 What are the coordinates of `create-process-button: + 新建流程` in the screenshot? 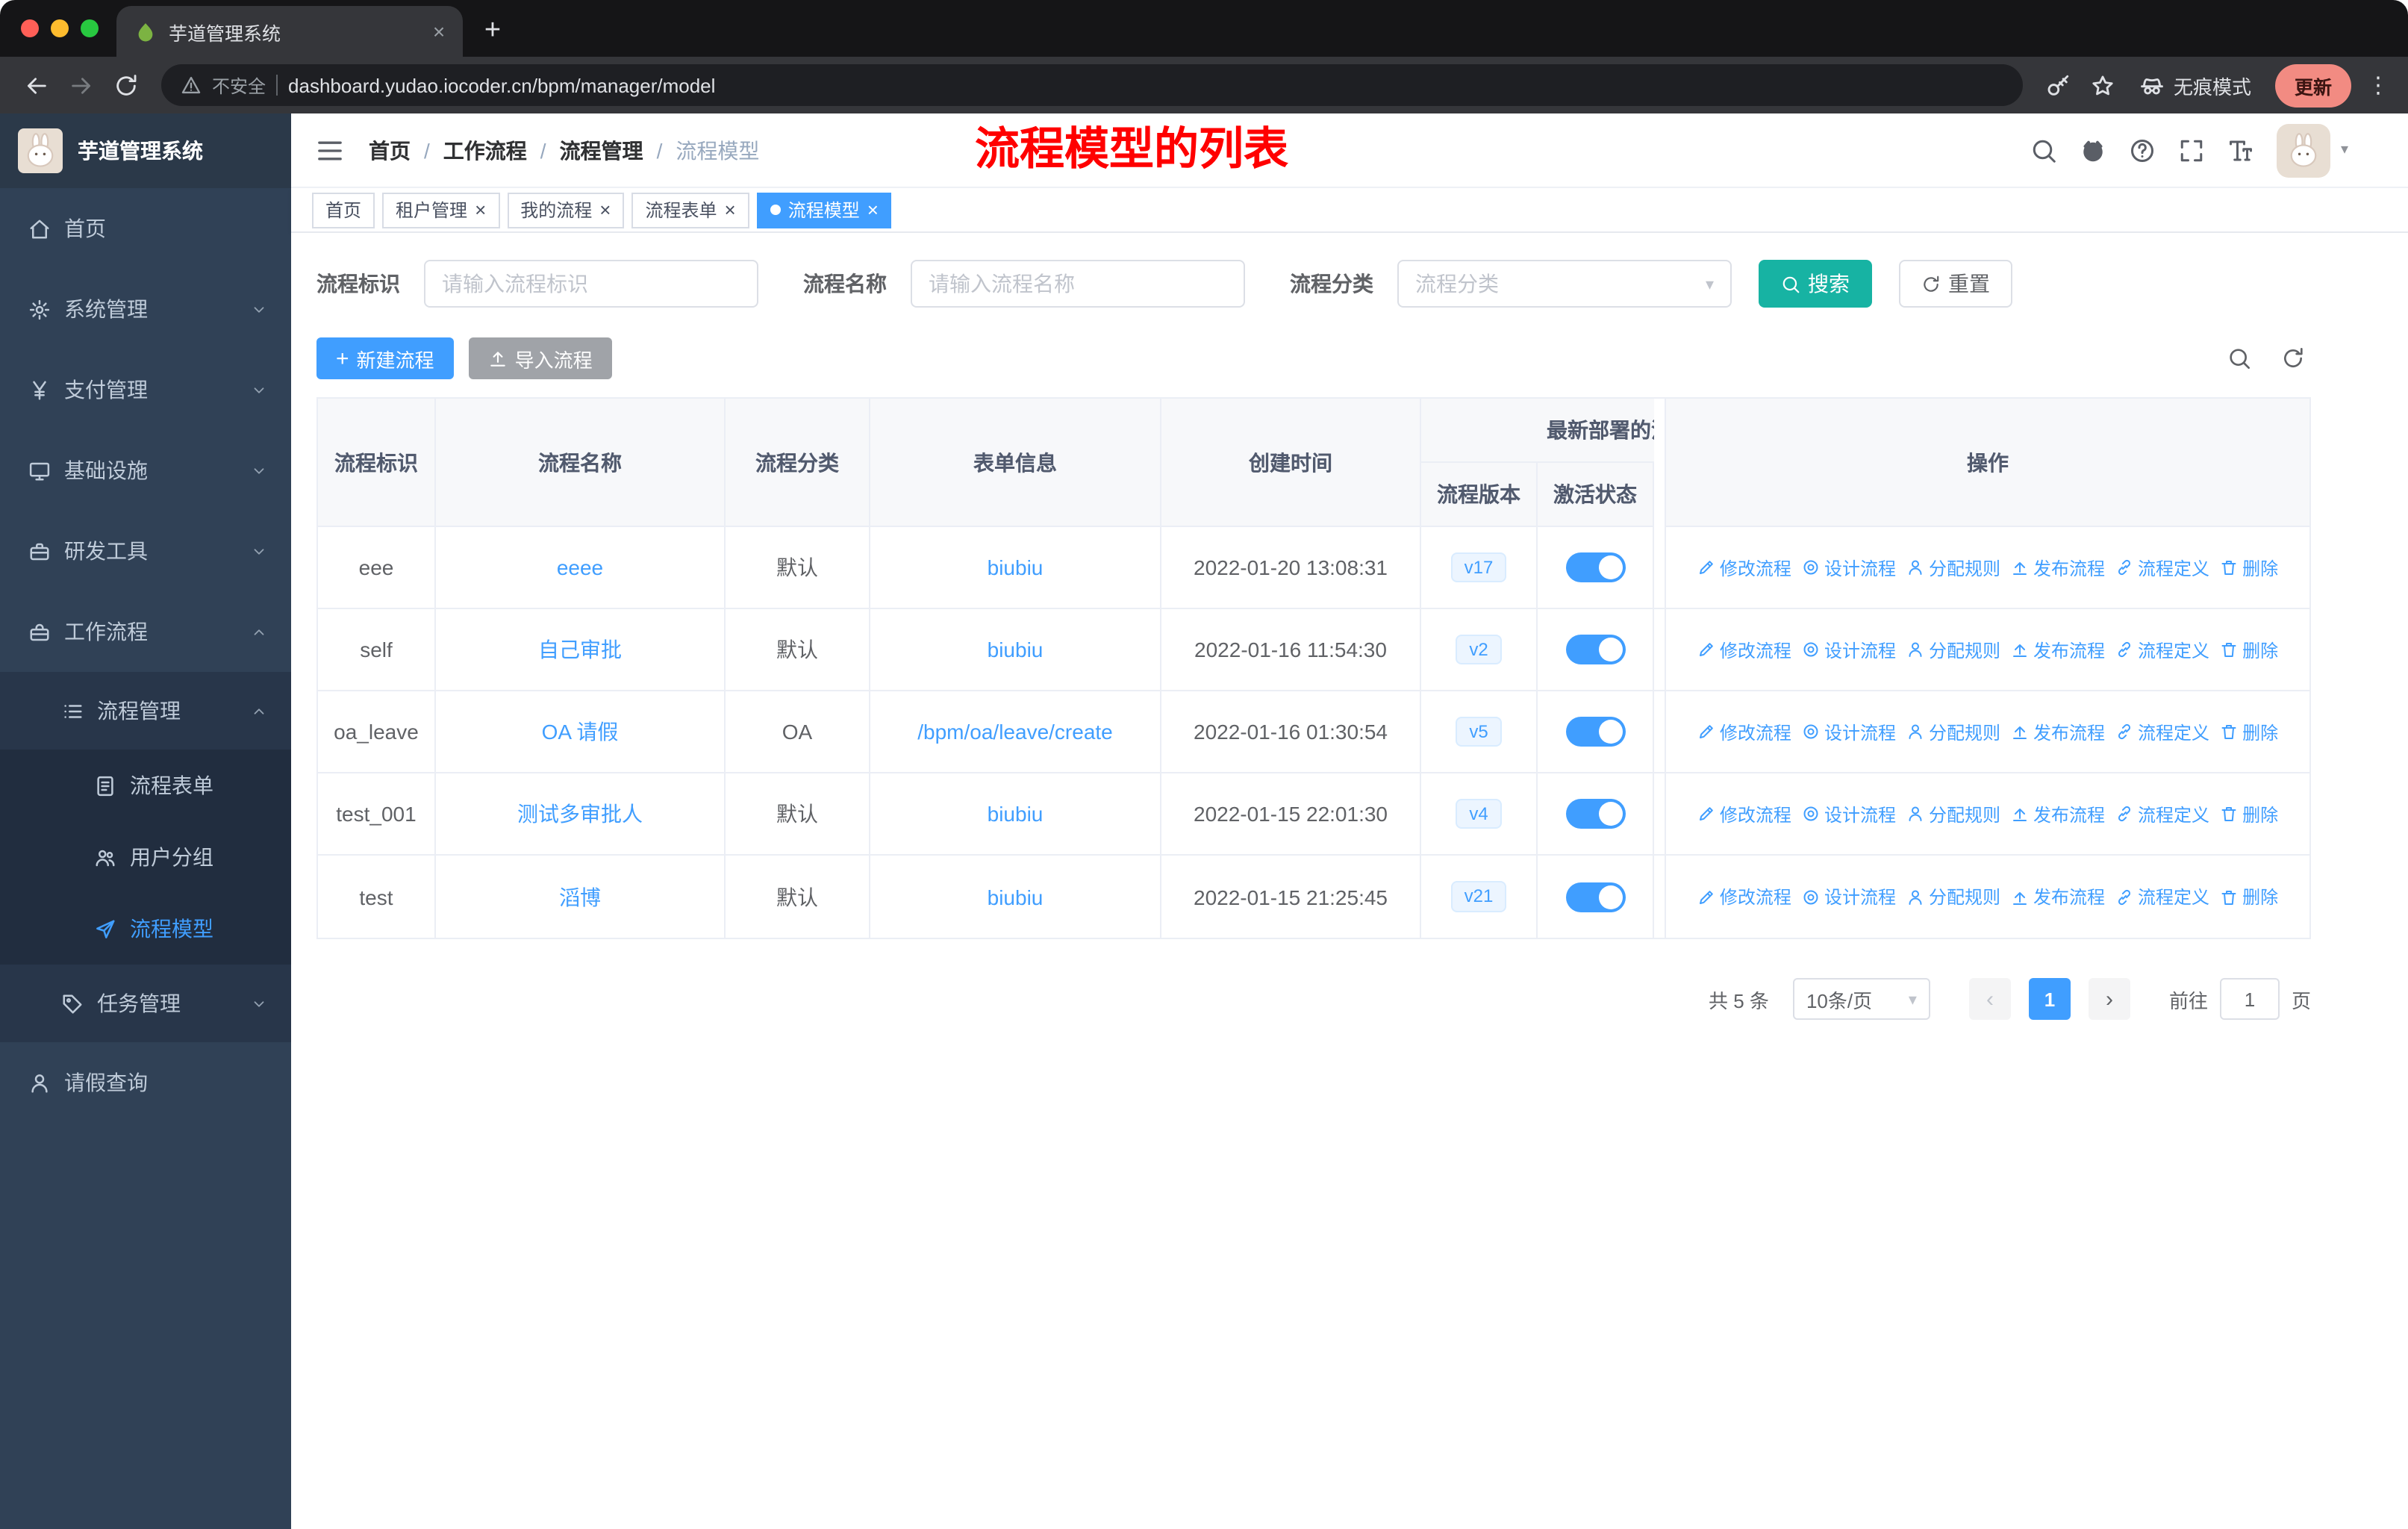 It's located at (385, 358).